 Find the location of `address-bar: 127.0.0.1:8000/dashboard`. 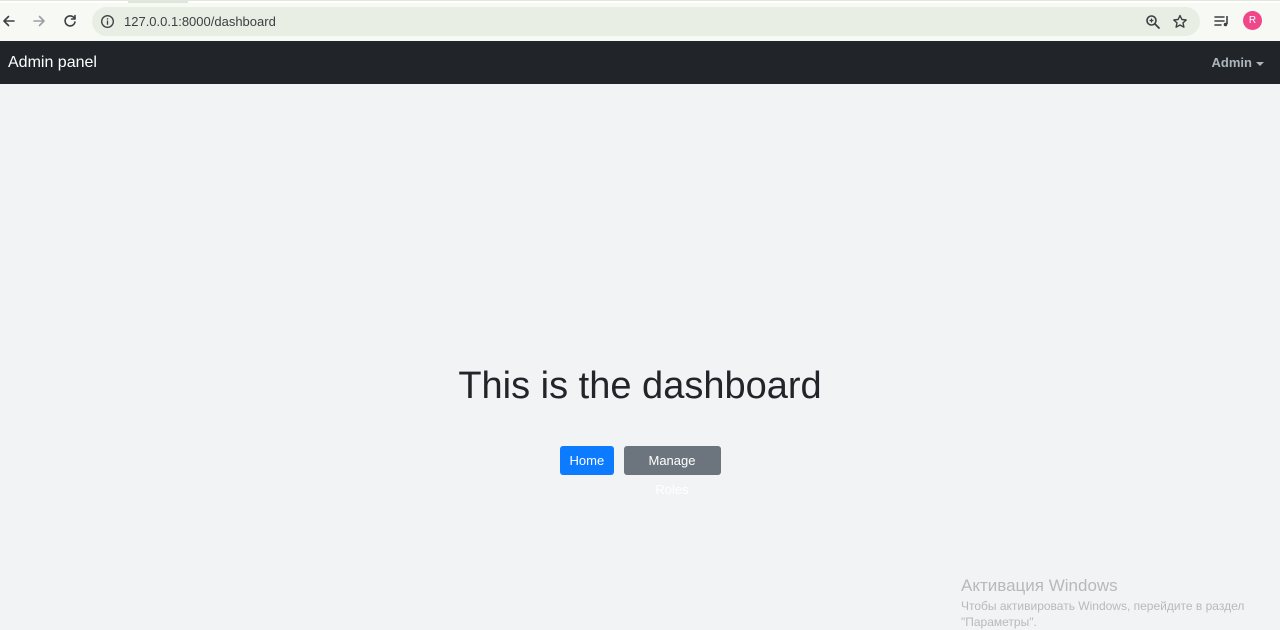

address-bar: 127.0.0.1:8000/dashboard is located at coordinates (646, 21).